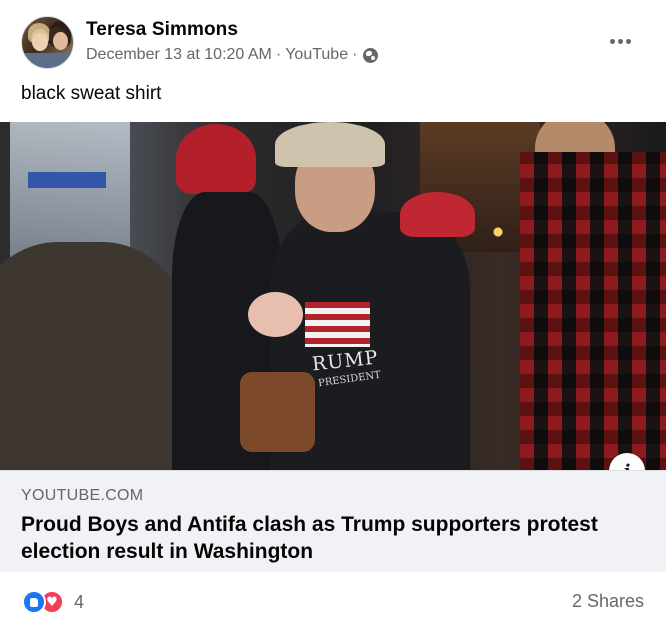 The width and height of the screenshot is (666, 628). I want to click on author-avatar, so click(47, 42).